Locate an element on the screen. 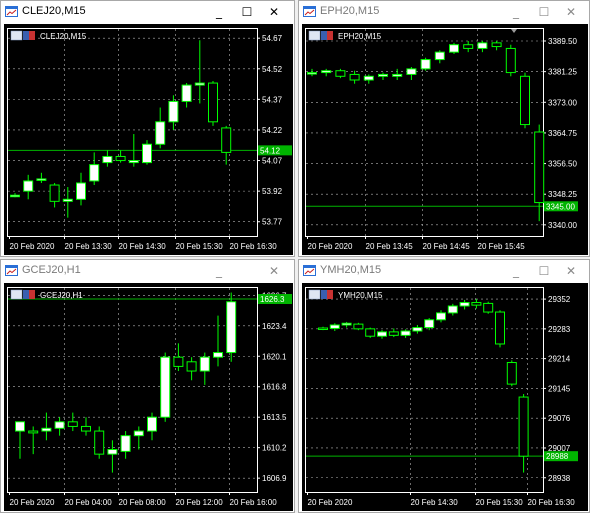 The height and width of the screenshot is (513, 590). current-price-label: 54.12 is located at coordinates (270, 150).